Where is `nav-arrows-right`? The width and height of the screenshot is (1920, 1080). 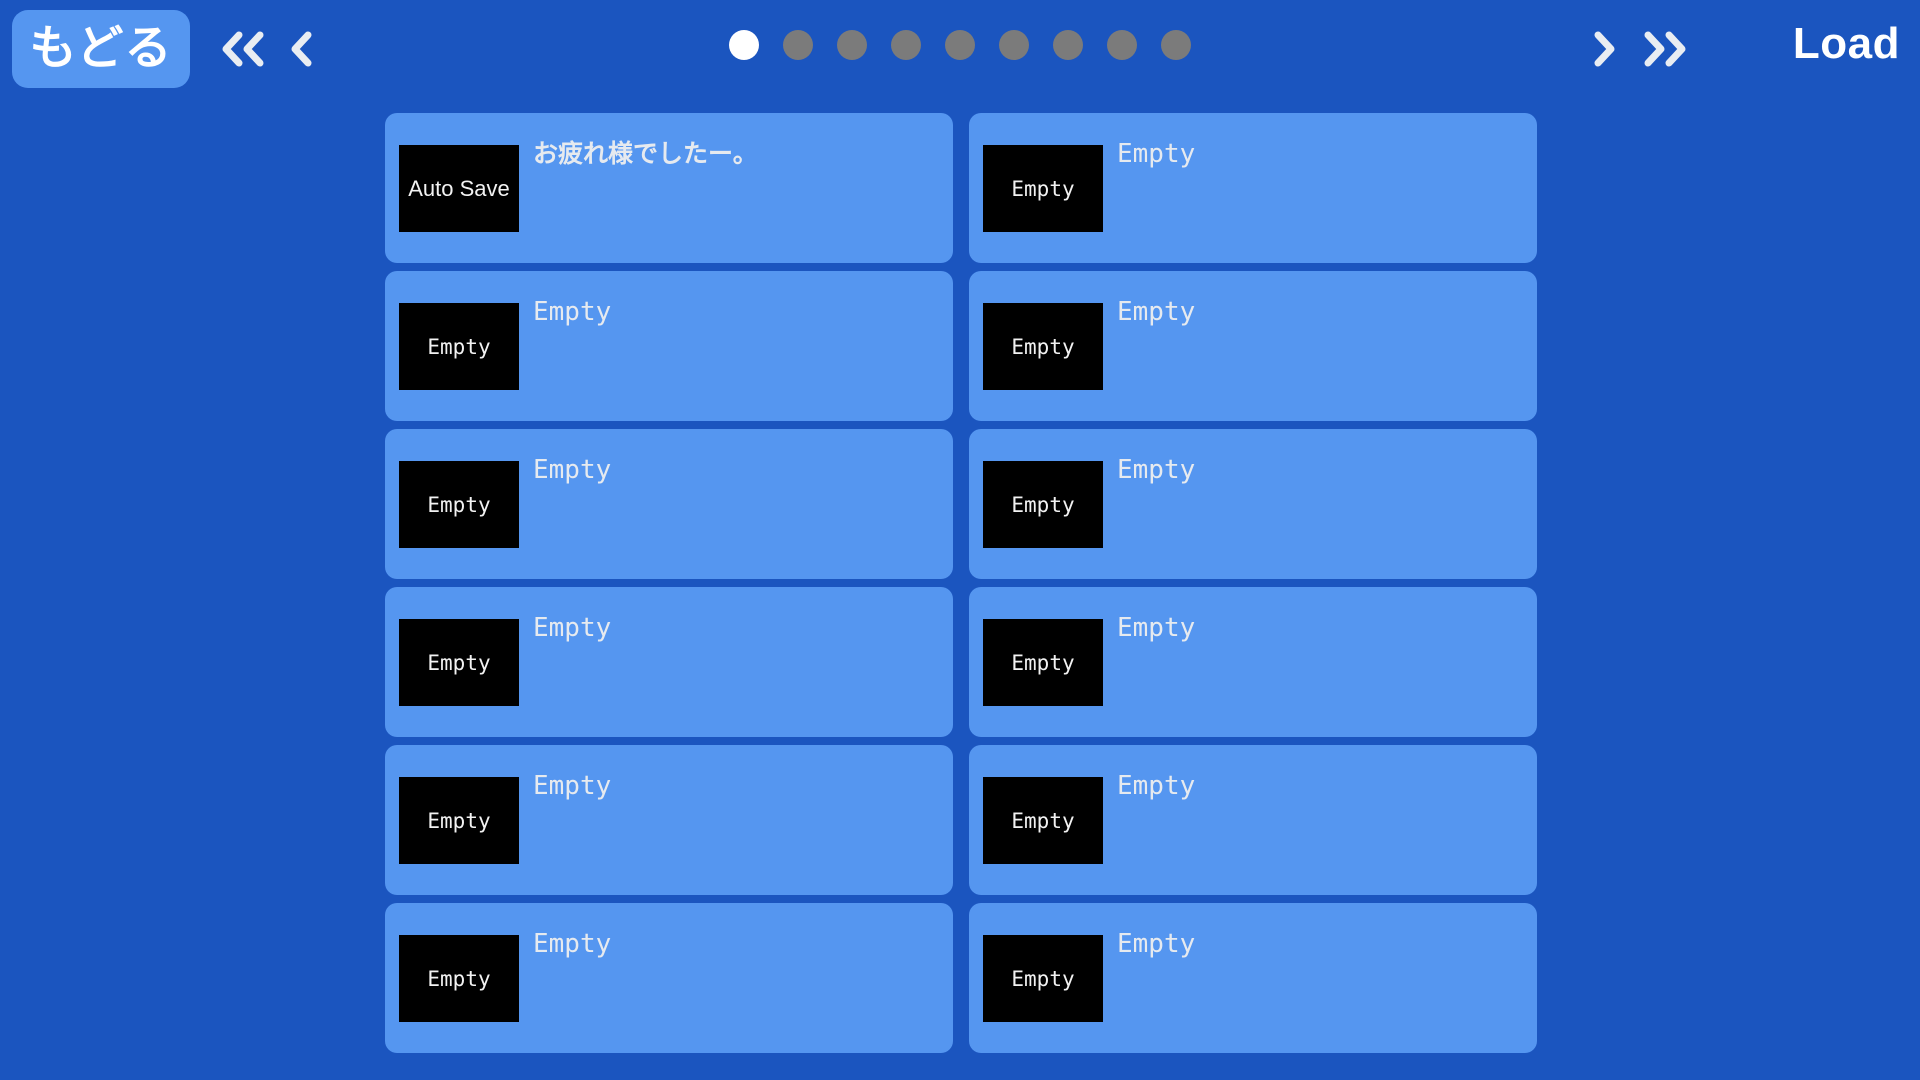
nav-arrows-right is located at coordinates (1641, 49).